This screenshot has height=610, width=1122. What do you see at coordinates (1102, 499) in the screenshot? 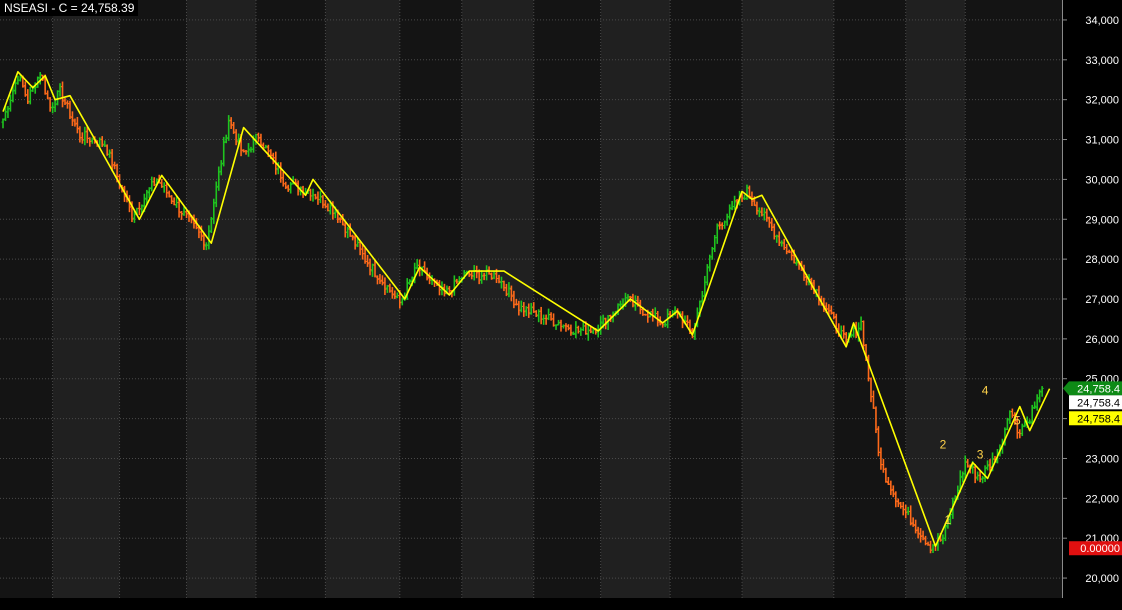
I see `y-tick-label: 22,000` at bounding box center [1102, 499].